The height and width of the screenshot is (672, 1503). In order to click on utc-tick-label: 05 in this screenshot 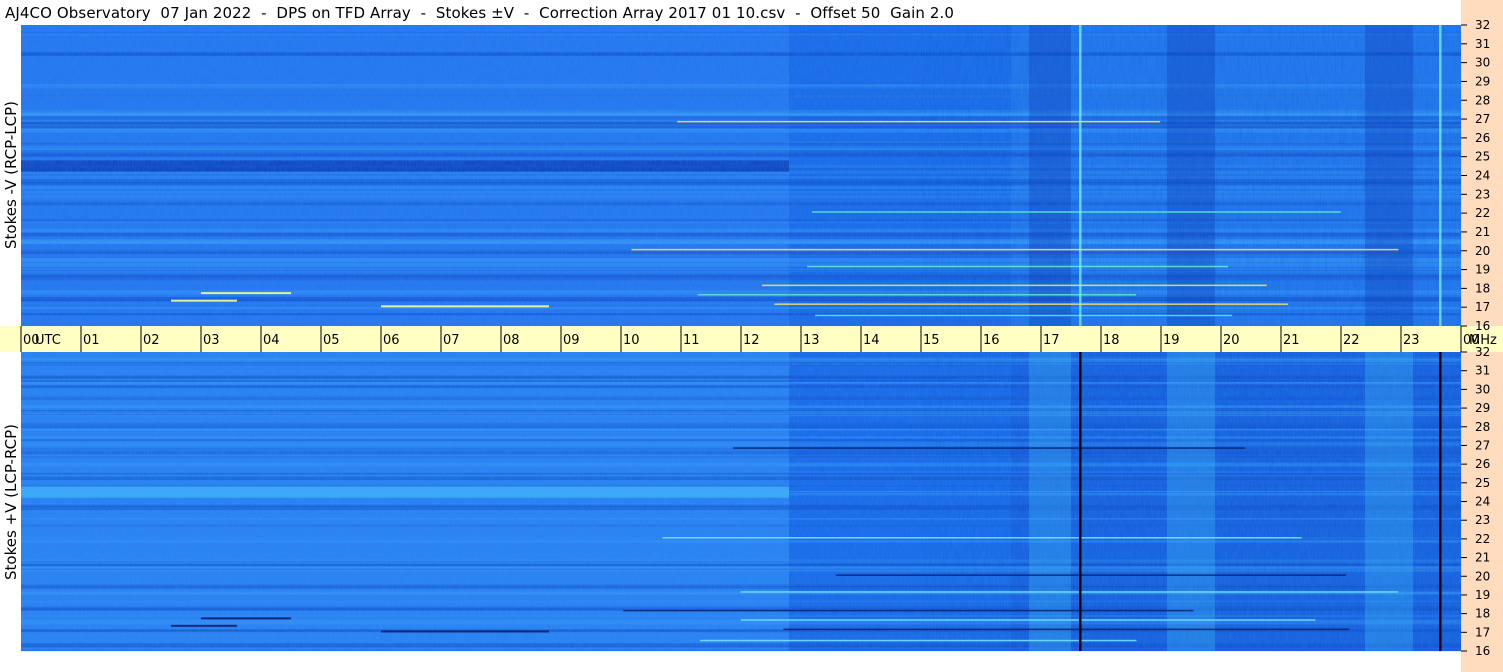, I will do `click(331, 340)`.